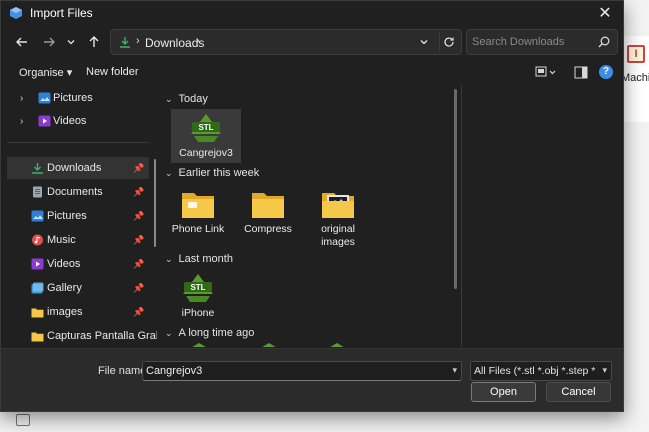  I want to click on file-item-iphone: STL iPhone, so click(198, 296).